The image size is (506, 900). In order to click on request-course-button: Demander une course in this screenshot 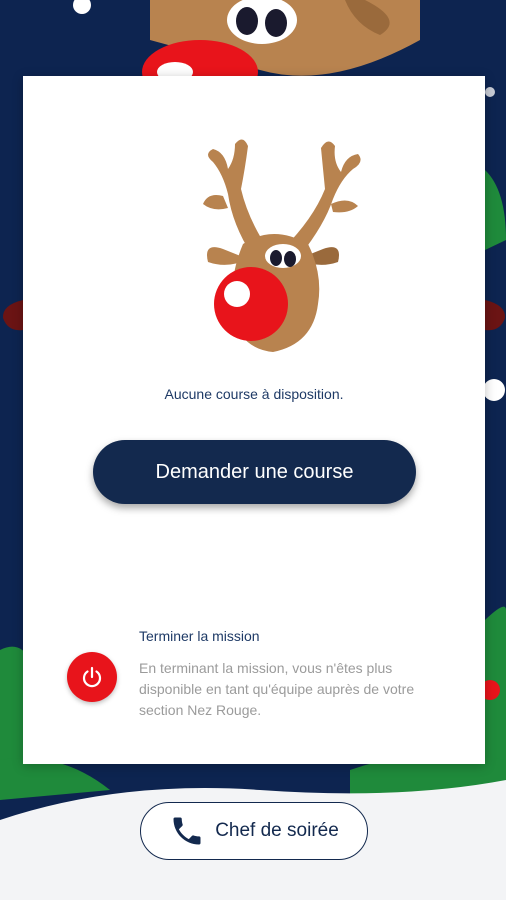, I will do `click(254, 472)`.